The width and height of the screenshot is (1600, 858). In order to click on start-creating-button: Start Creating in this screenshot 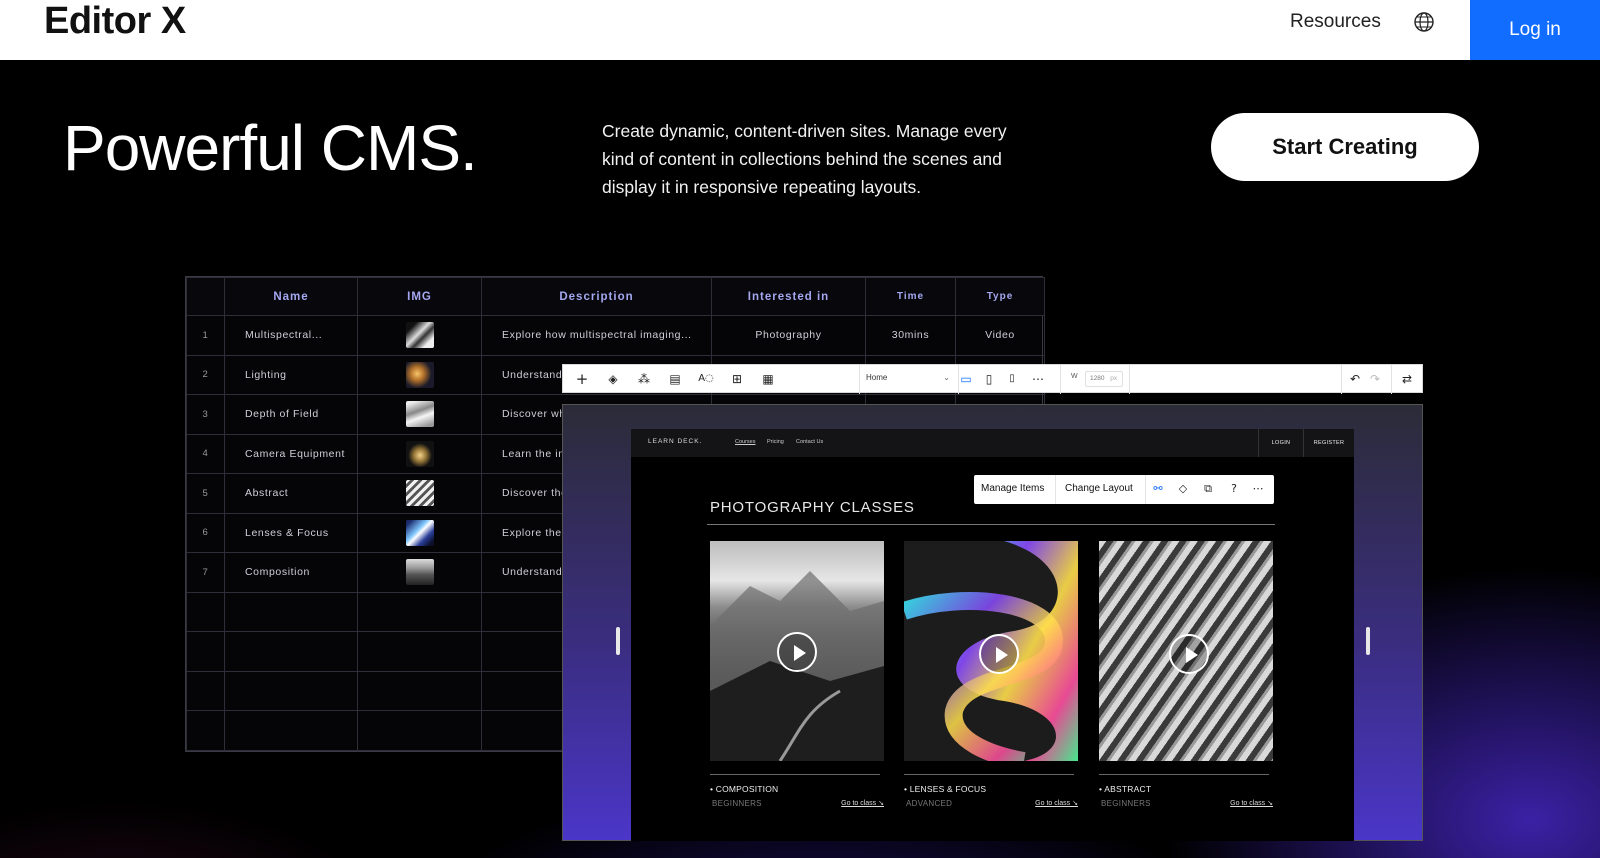, I will do `click(1345, 147)`.